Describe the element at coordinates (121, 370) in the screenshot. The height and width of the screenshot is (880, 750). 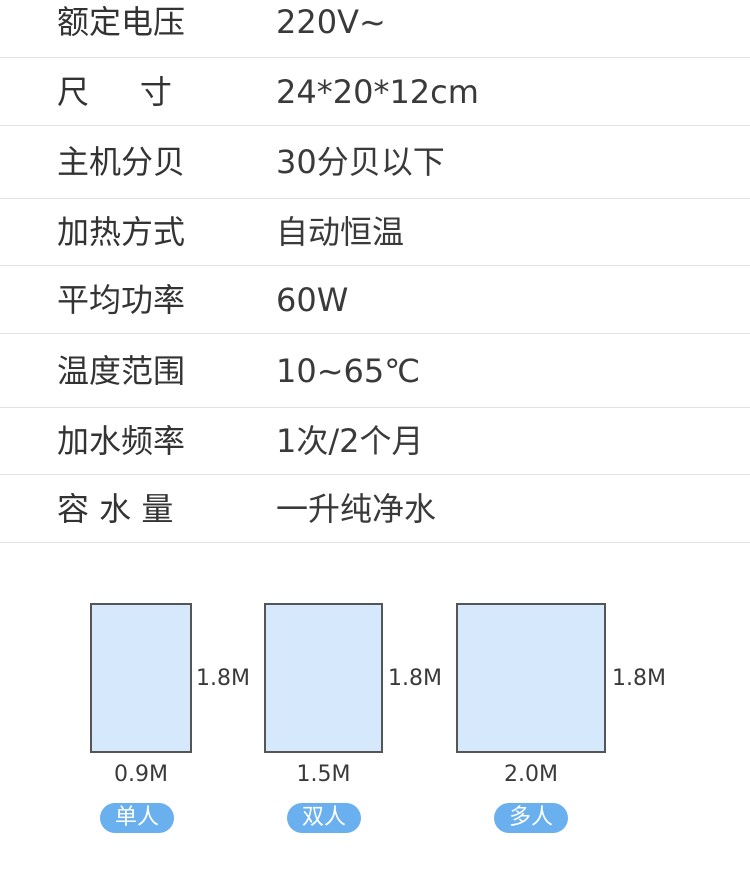
I see `spec-label: 温度范围` at that location.